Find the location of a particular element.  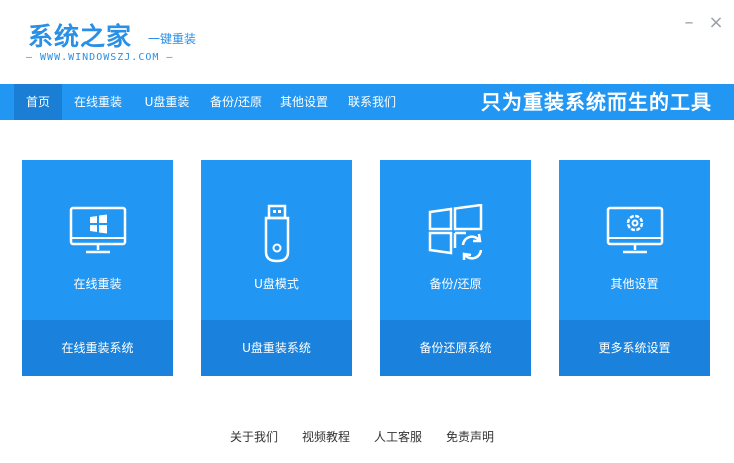

footer-link-video-tutorial: 视频教程 is located at coordinates (326, 436).